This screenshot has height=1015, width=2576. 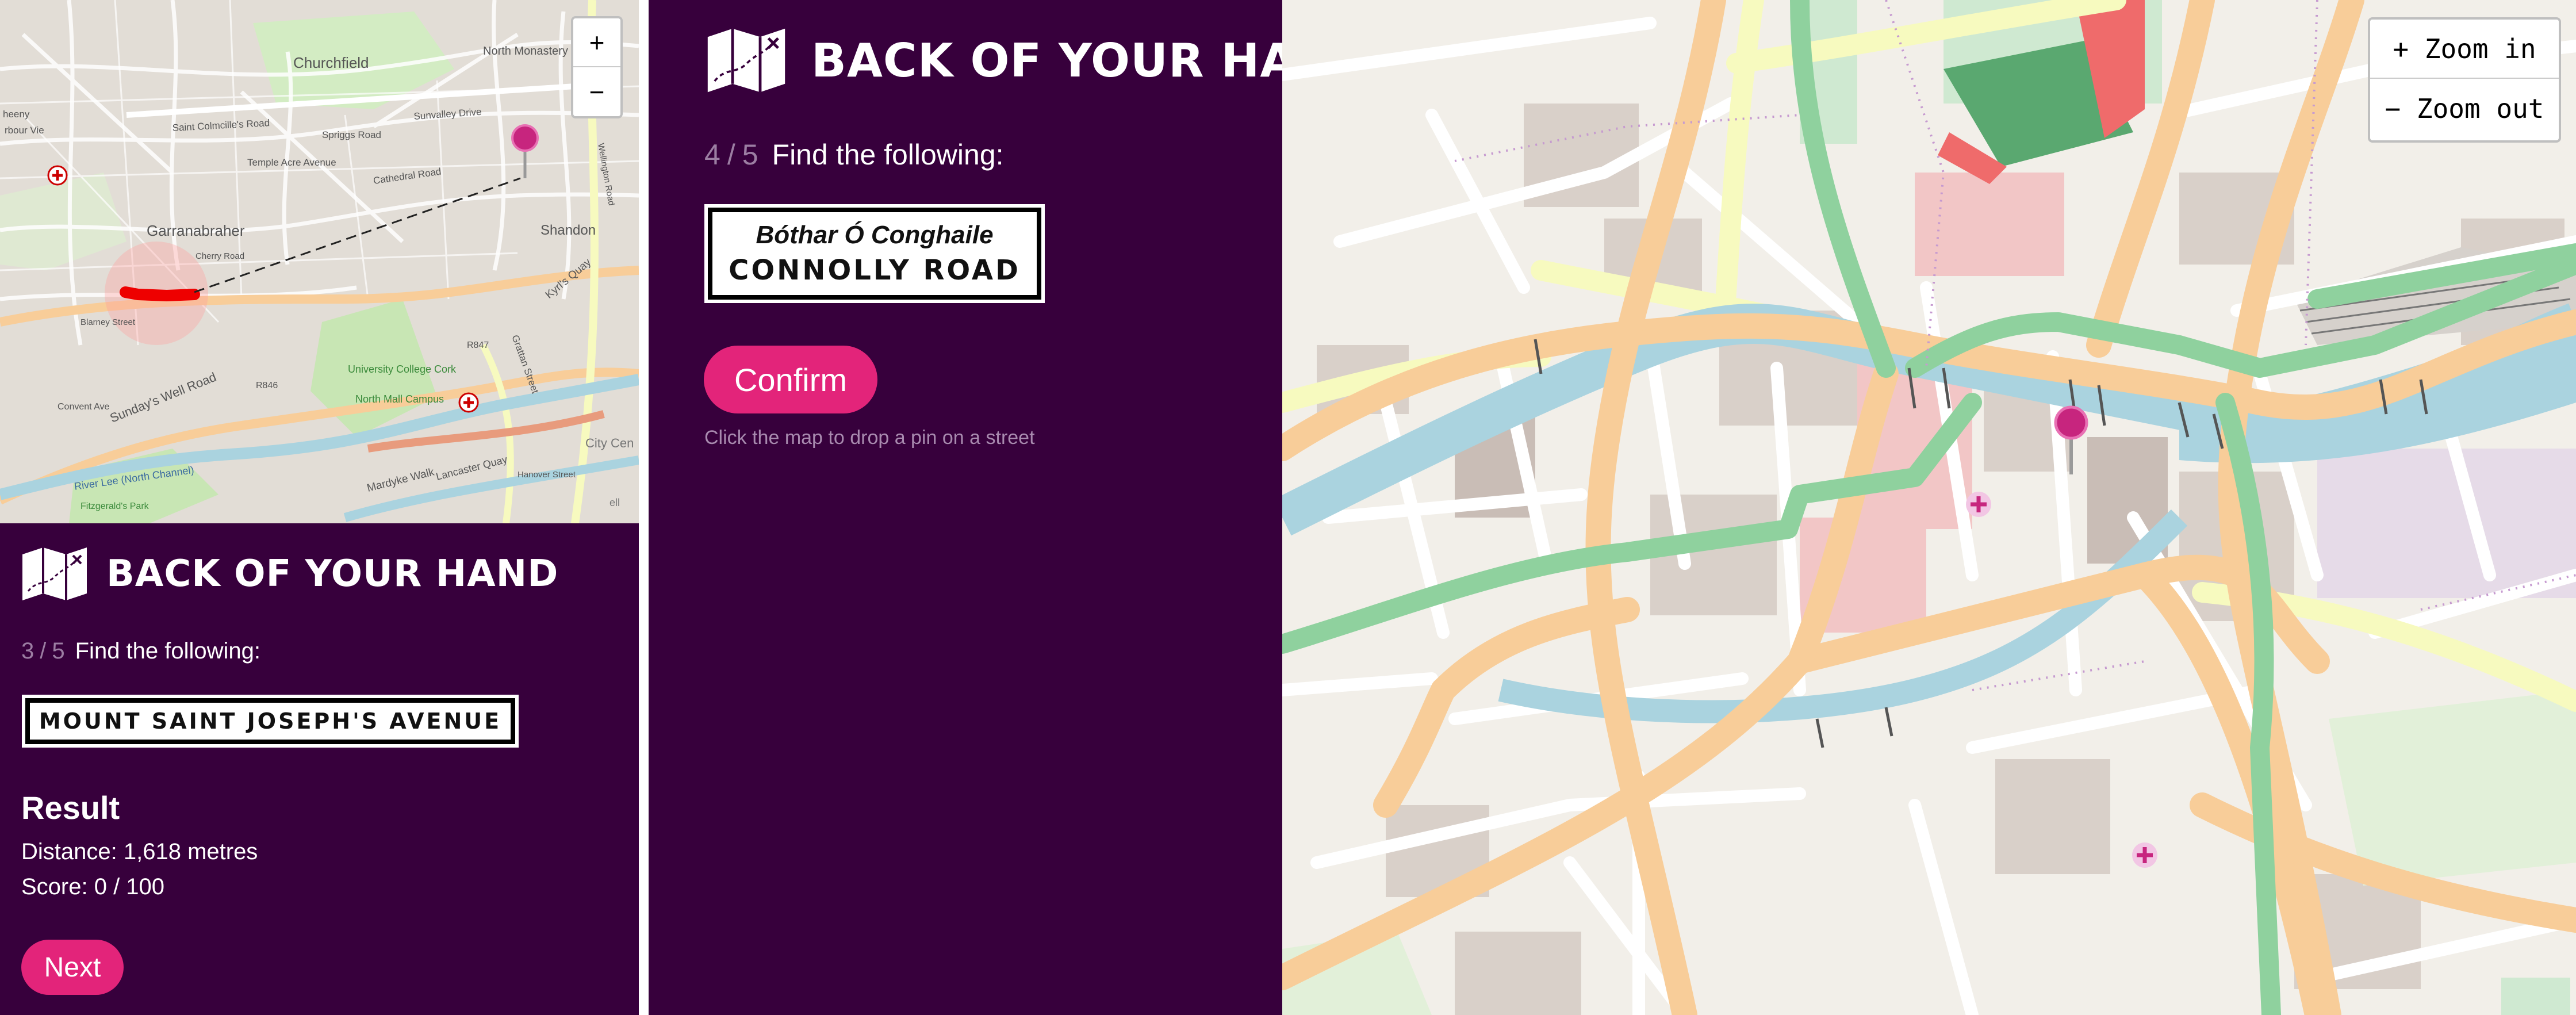 What do you see at coordinates (568, 231) in the screenshot?
I see `map-label: Shandon` at bounding box center [568, 231].